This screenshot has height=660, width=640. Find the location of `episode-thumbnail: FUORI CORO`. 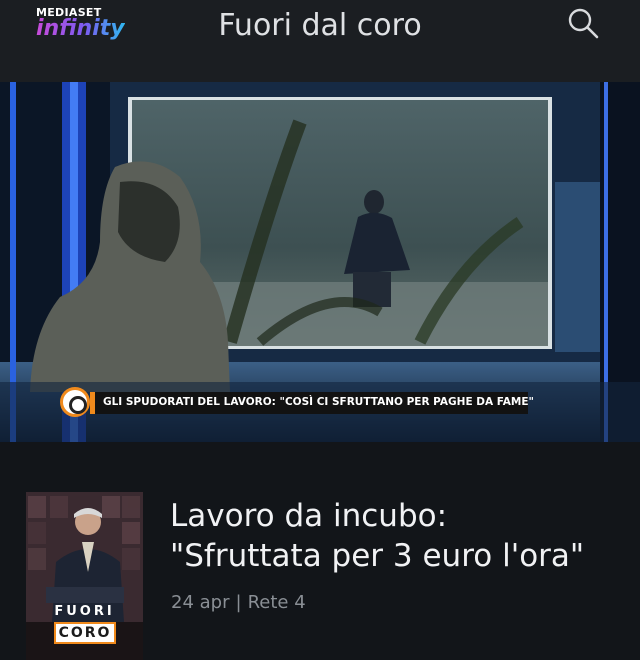

episode-thumbnail: FUORI CORO is located at coordinates (84, 576).